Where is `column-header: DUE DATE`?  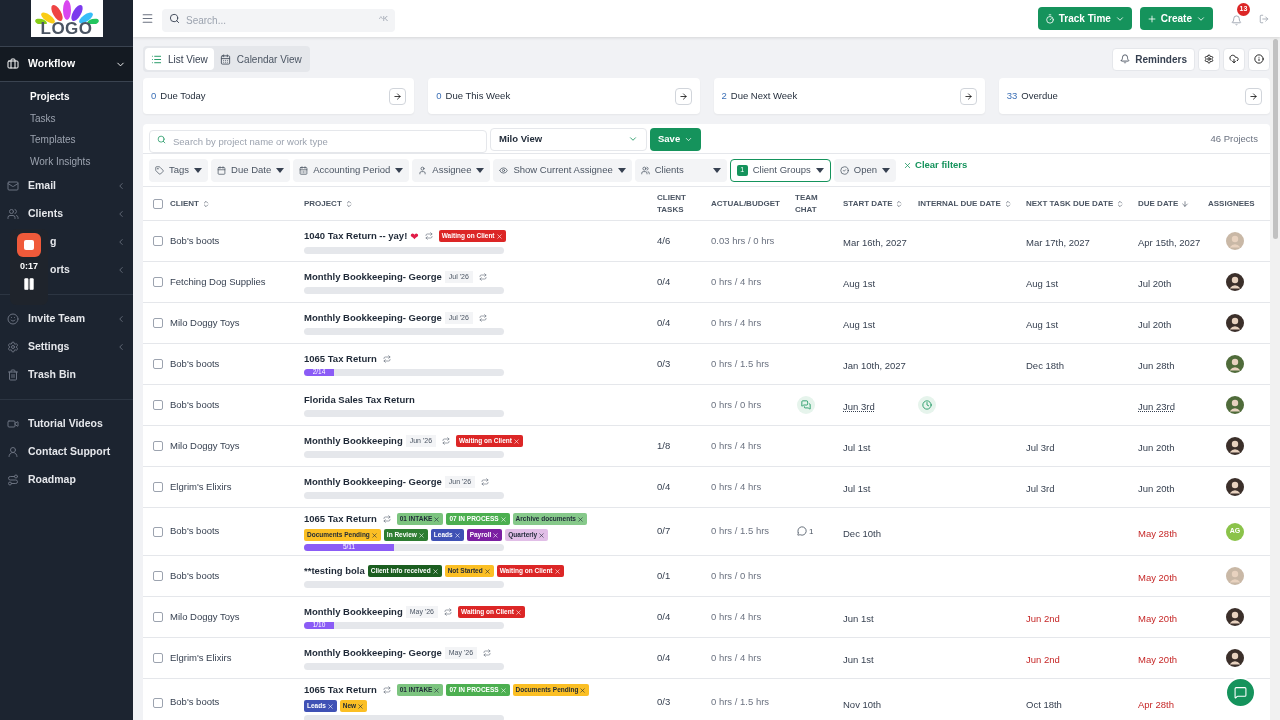
column-header: DUE DATE is located at coordinates (1173, 203).